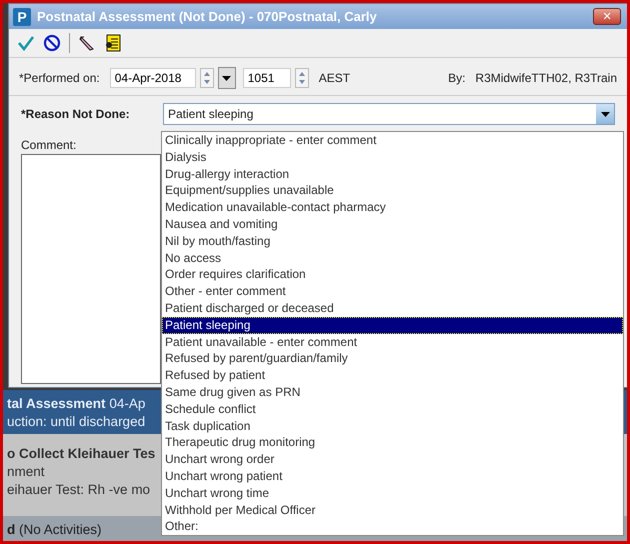  I want to click on by-label: By:, so click(457, 78).